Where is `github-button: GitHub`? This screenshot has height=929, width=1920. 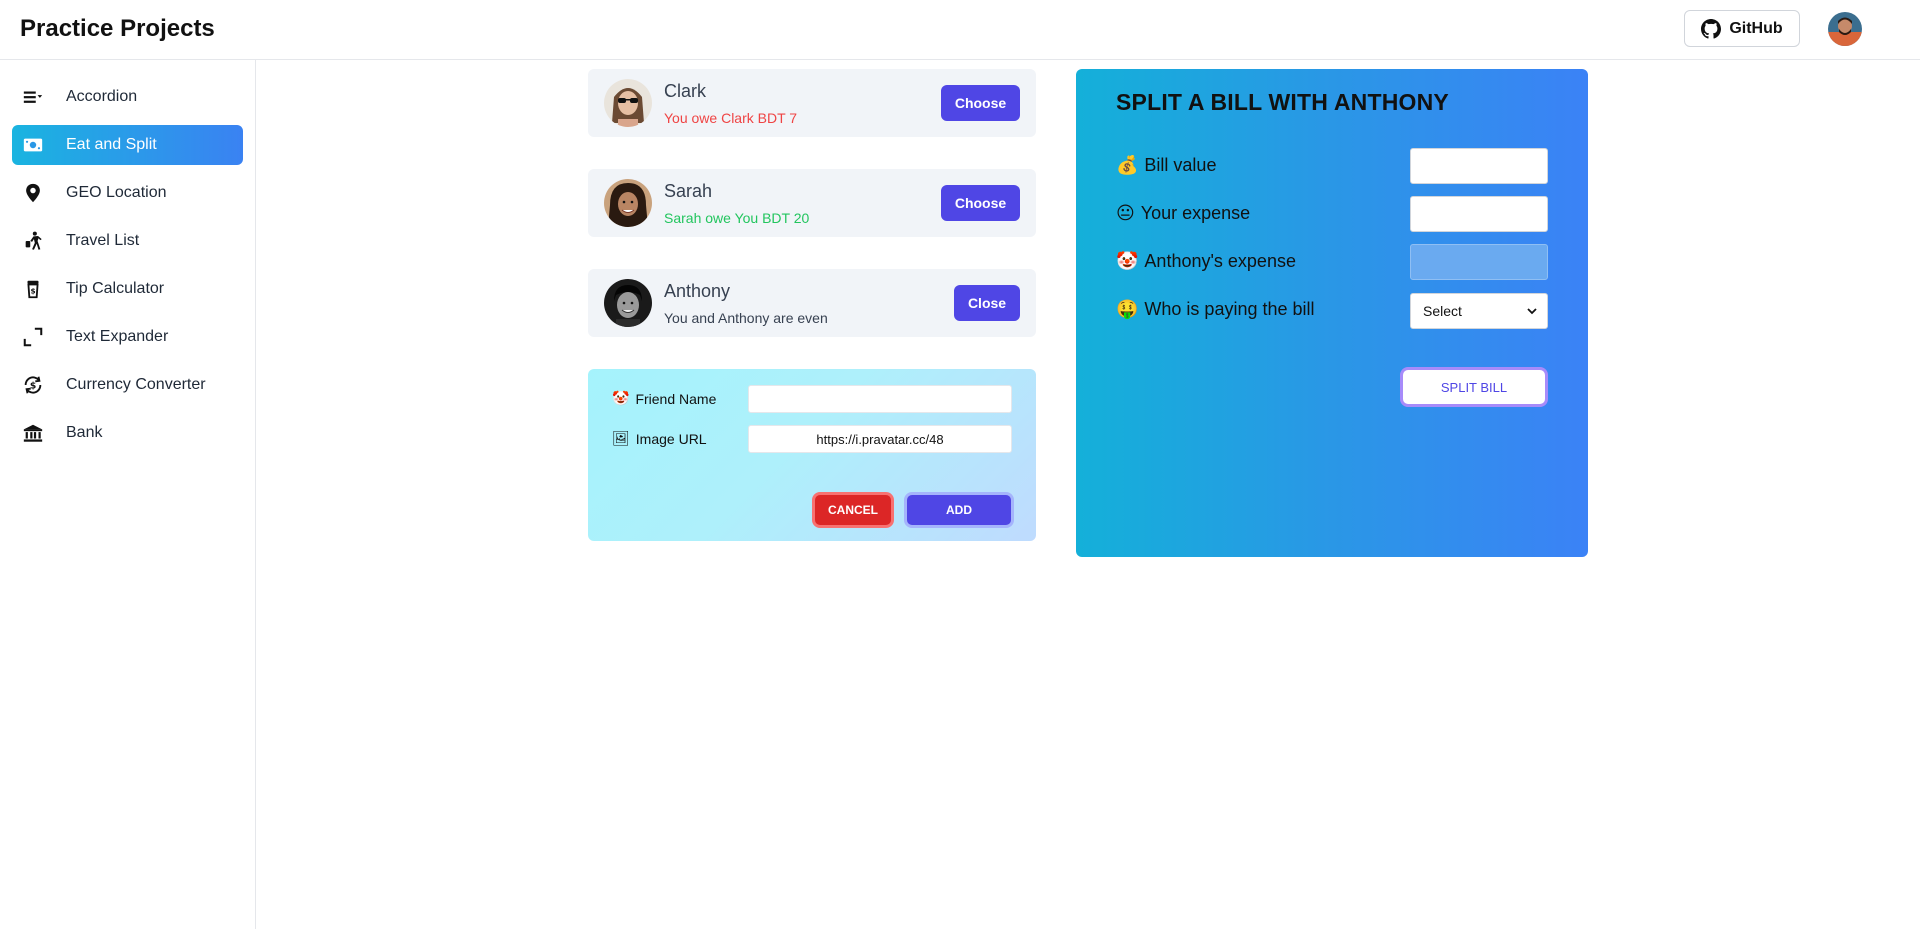 github-button: GitHub is located at coordinates (1742, 28).